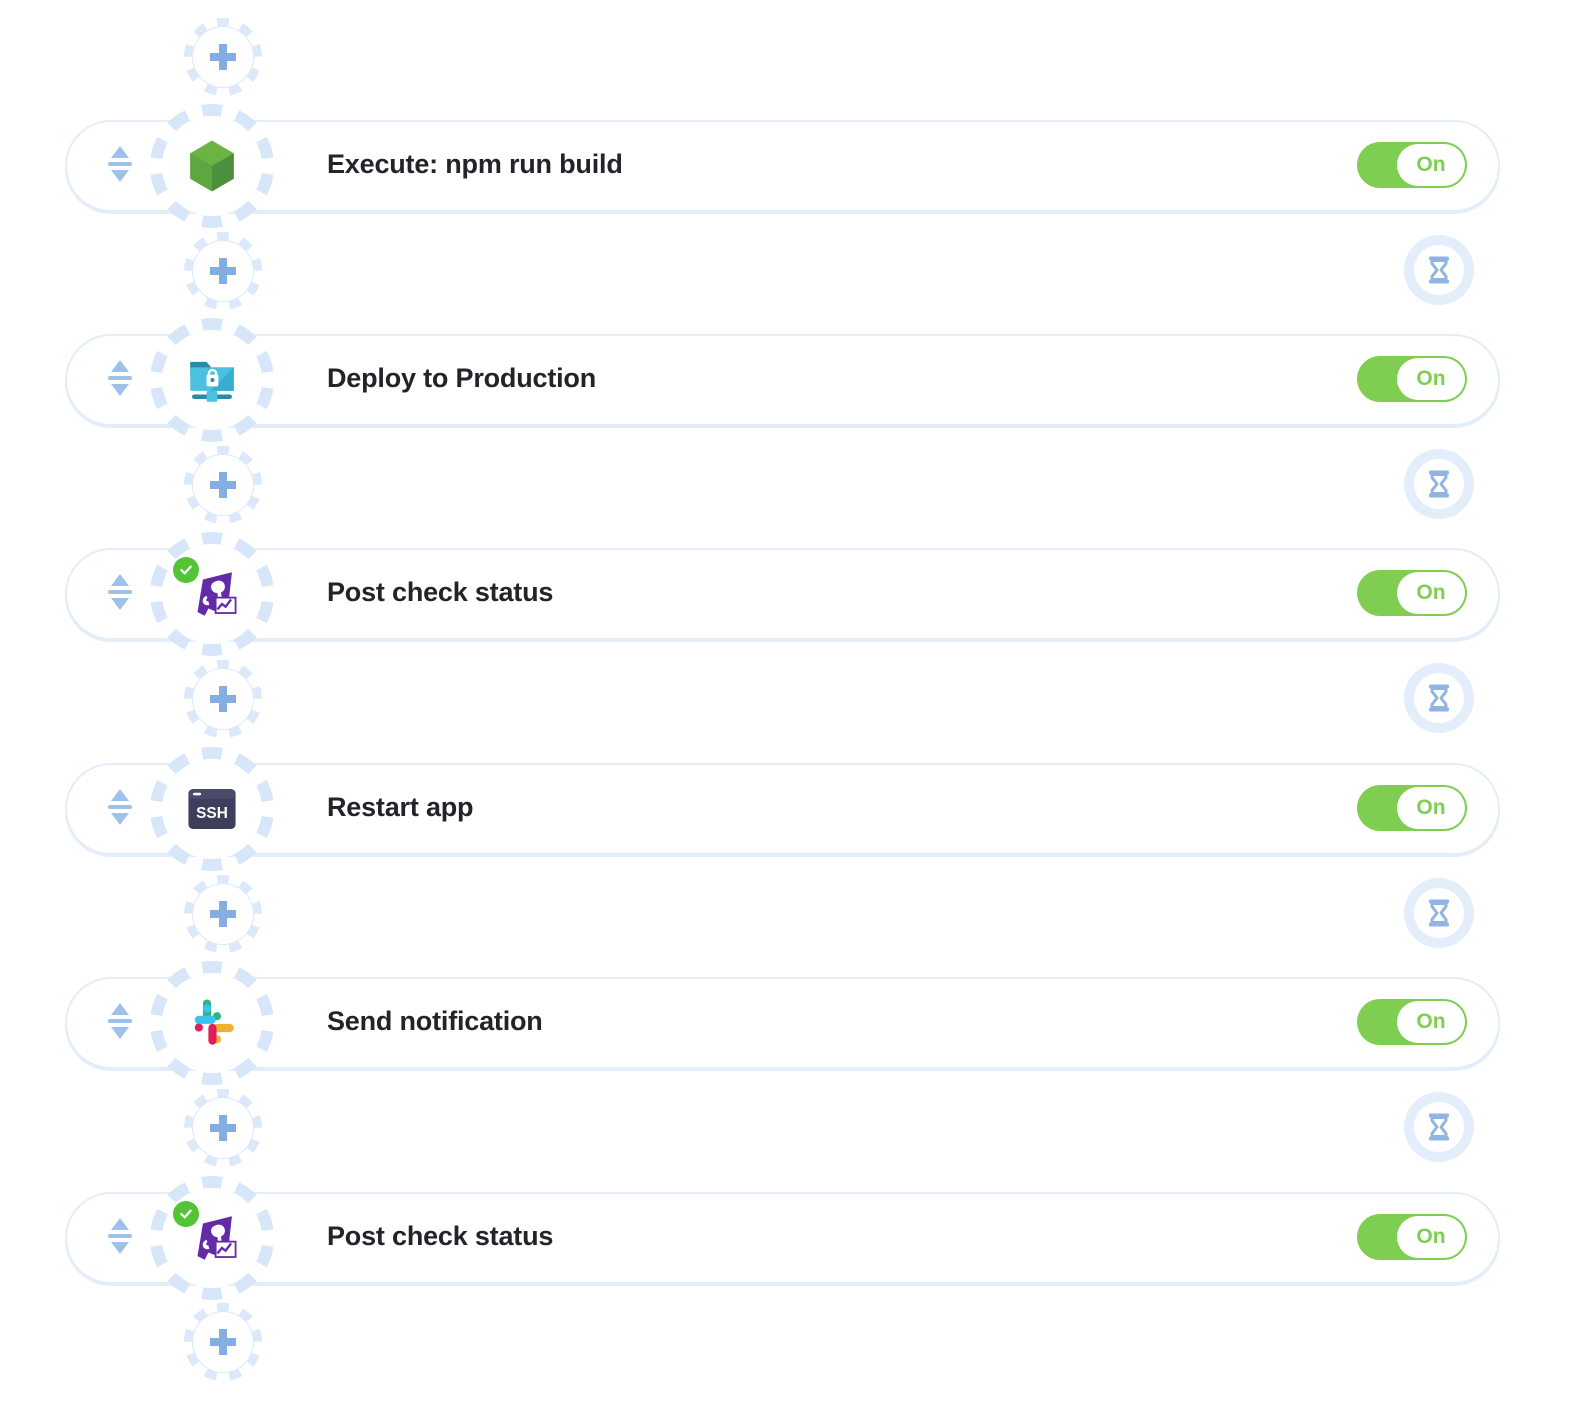  Describe the element at coordinates (461, 377) in the screenshot. I see `step-label: Deploy to Production` at that location.